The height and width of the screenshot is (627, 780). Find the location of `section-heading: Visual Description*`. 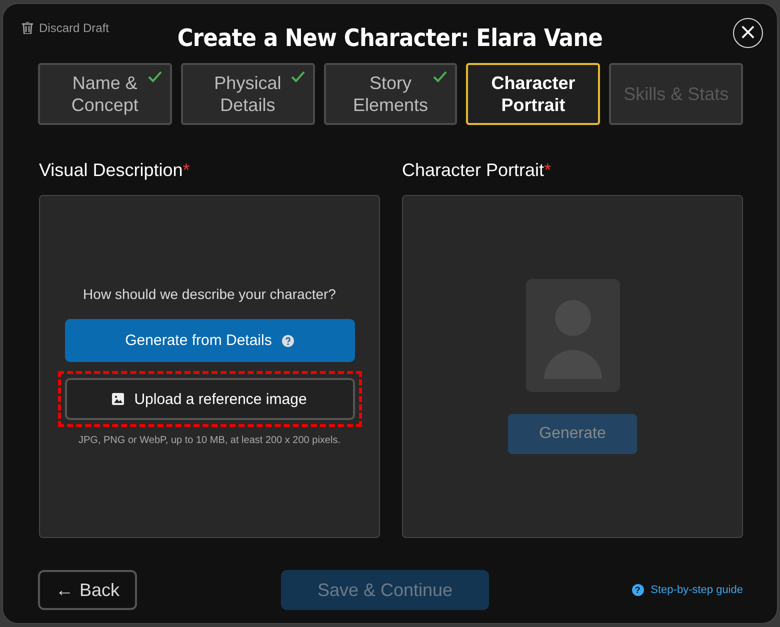

section-heading: Visual Description* is located at coordinates (115, 170).